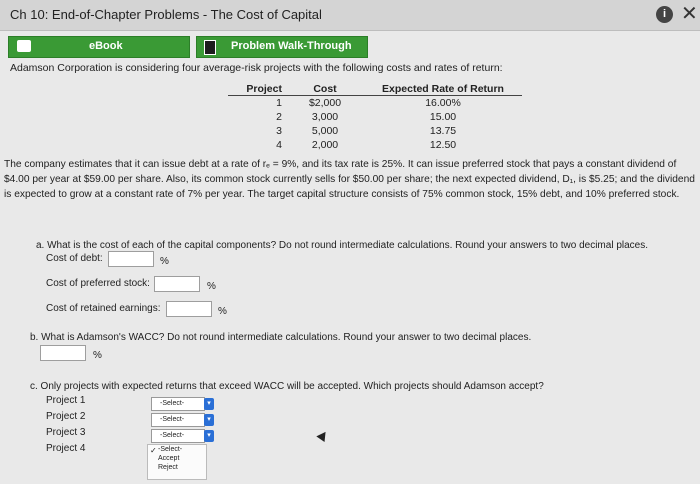 This screenshot has width=700, height=484. What do you see at coordinates (325, 131) in the screenshot?
I see `project-cost: 5,000` at bounding box center [325, 131].